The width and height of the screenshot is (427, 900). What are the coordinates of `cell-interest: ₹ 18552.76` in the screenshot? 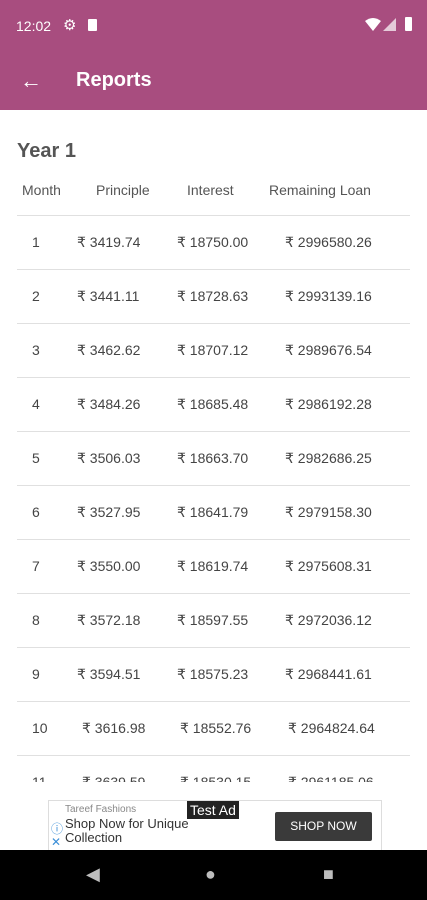 It's located at (216, 728).